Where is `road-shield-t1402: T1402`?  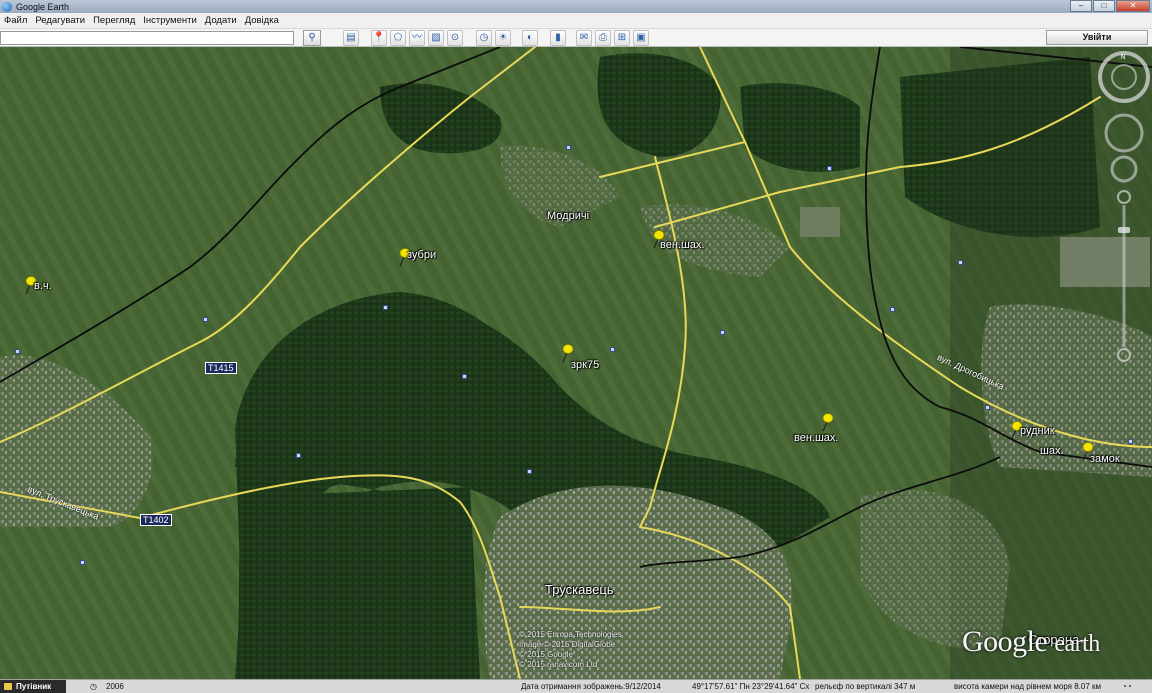 road-shield-t1402: T1402 is located at coordinates (156, 520).